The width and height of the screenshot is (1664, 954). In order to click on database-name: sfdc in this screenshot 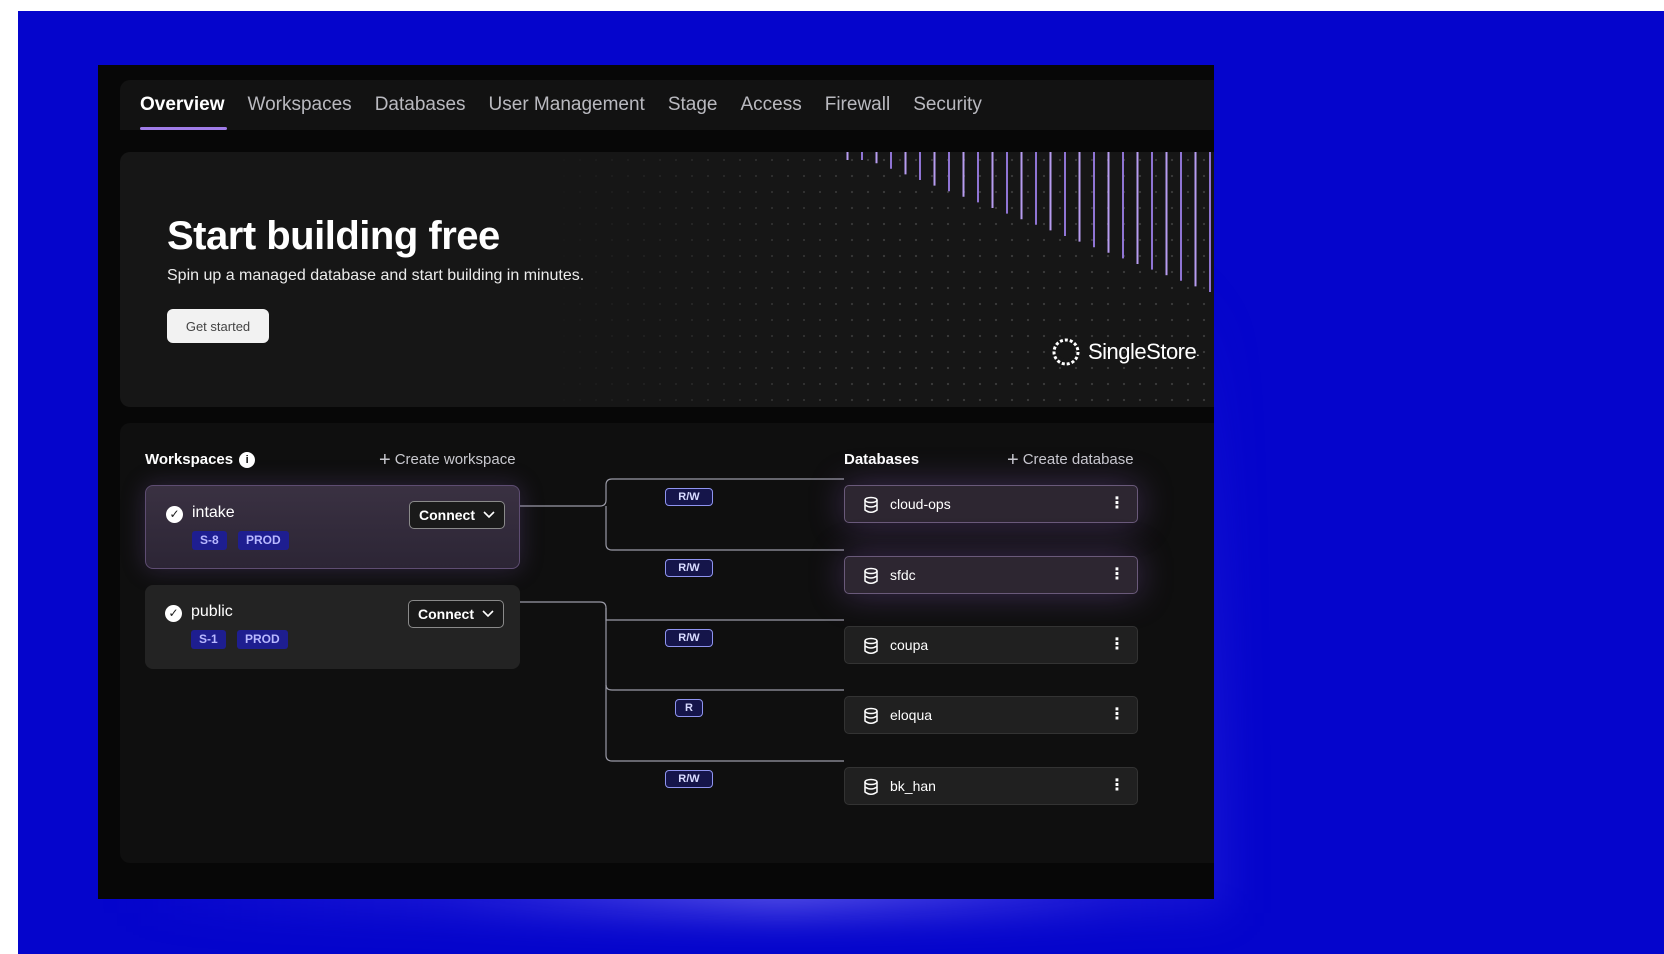, I will do `click(903, 575)`.